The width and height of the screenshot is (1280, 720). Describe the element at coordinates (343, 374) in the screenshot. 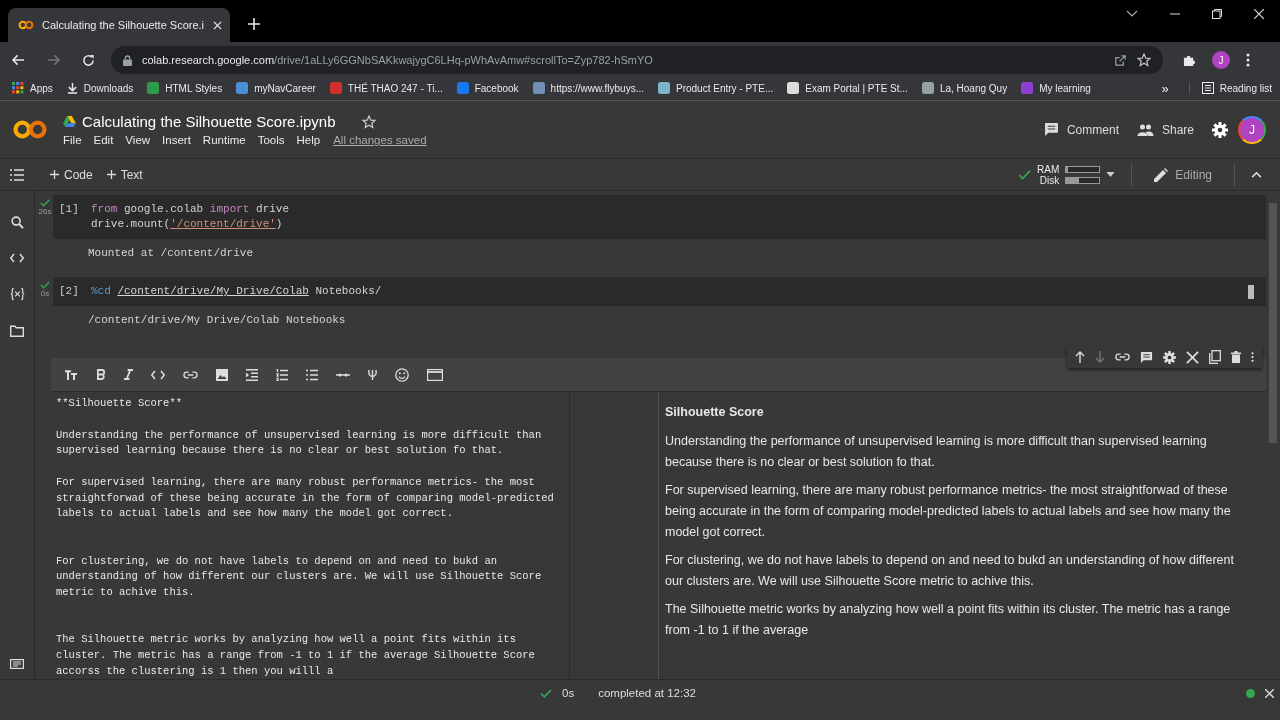

I see `horizontal-rule-icon` at that location.